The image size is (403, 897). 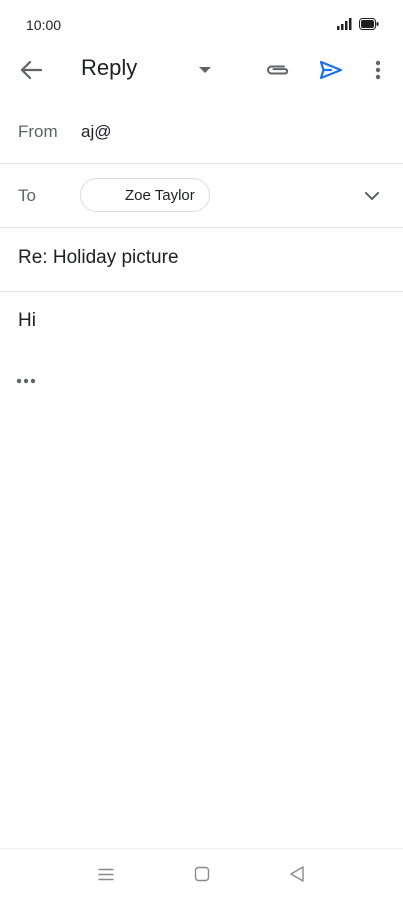 I want to click on status-icons, so click(x=358, y=24).